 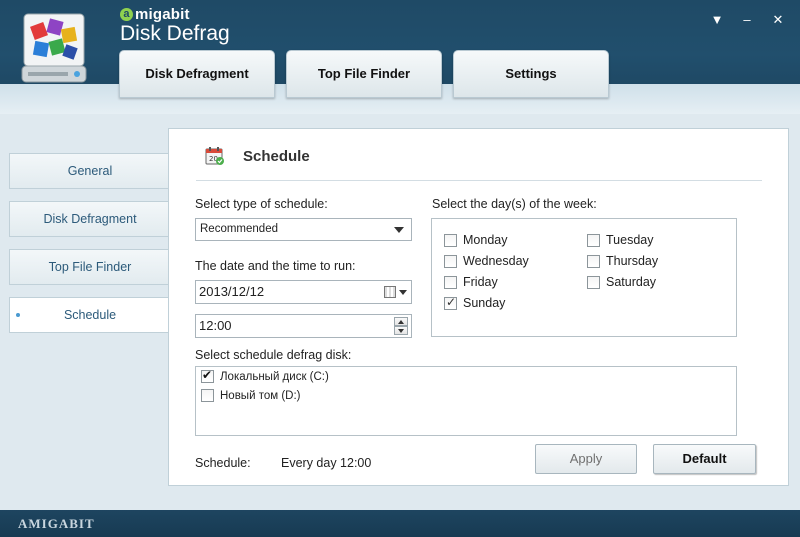 I want to click on day-checkbox-saturday: Saturday, so click(x=621, y=282).